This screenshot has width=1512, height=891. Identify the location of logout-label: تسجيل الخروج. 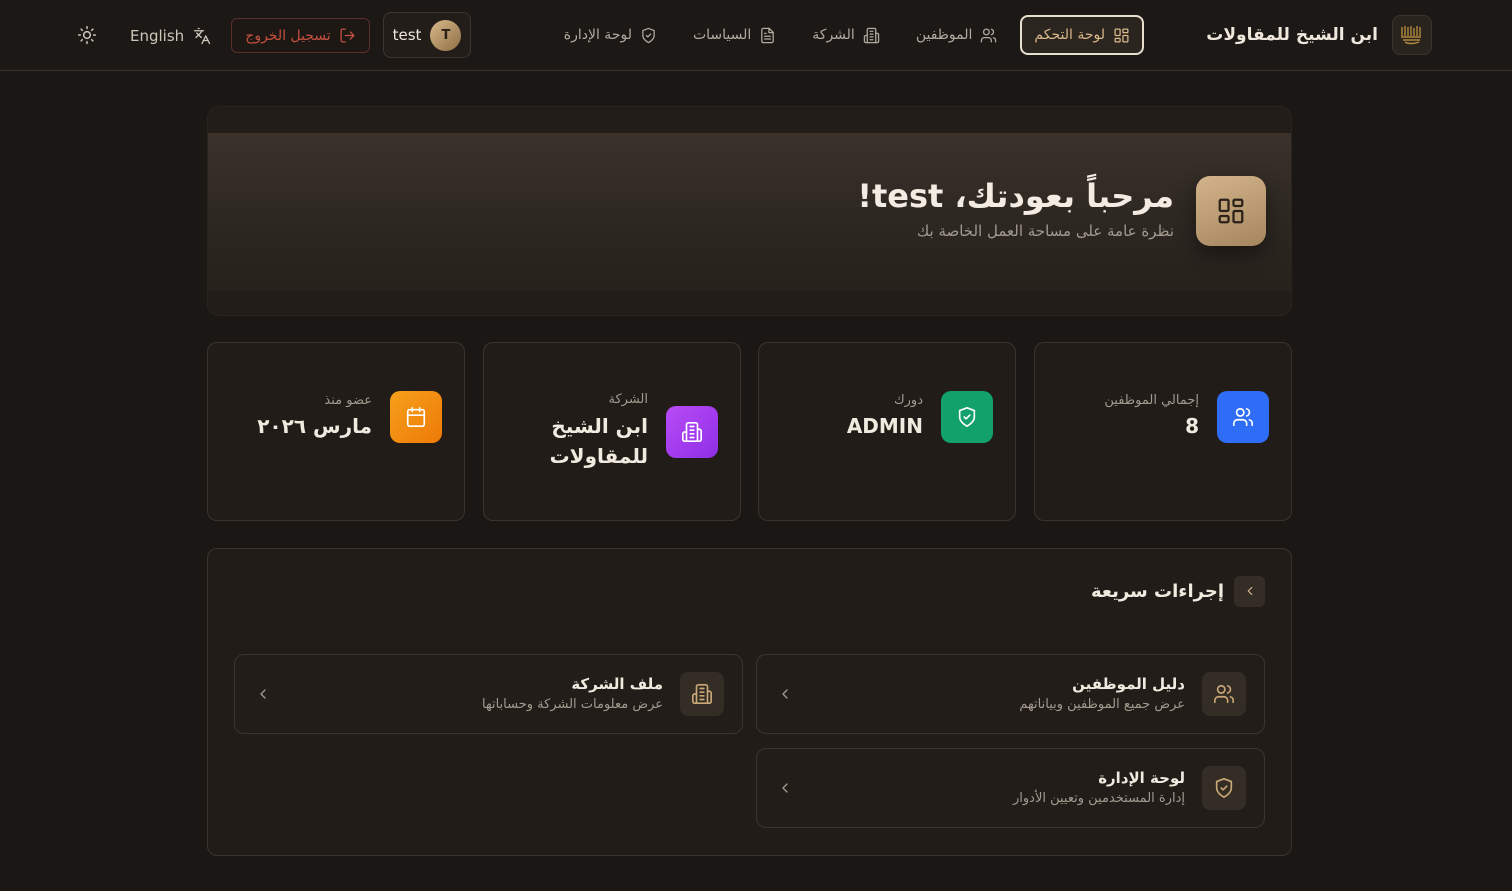
(288, 35).